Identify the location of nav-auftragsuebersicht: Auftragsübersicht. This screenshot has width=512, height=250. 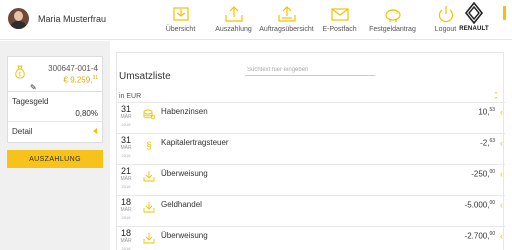
(286, 20).